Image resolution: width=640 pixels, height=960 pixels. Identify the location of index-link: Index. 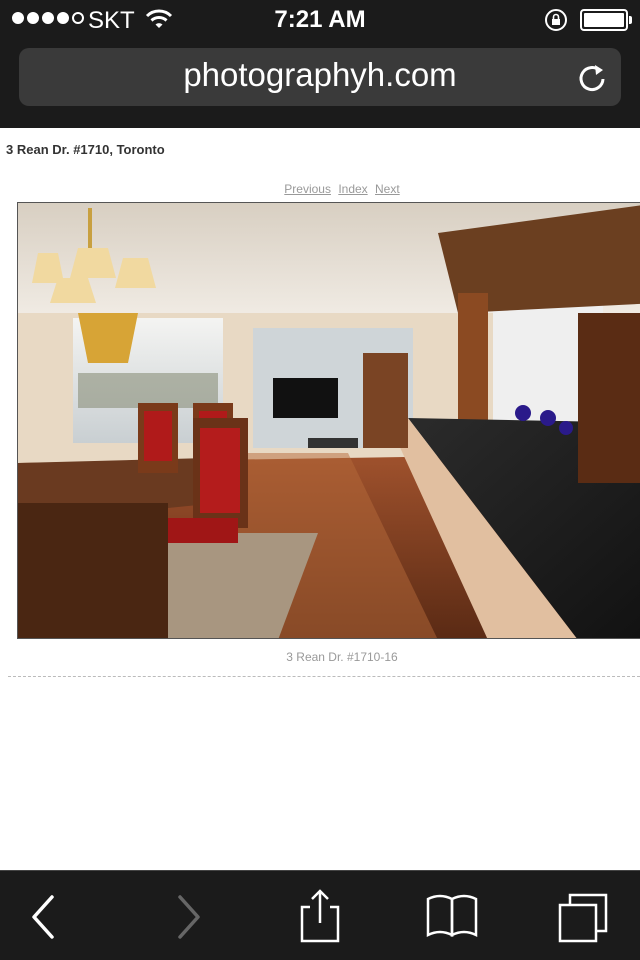
(352, 189).